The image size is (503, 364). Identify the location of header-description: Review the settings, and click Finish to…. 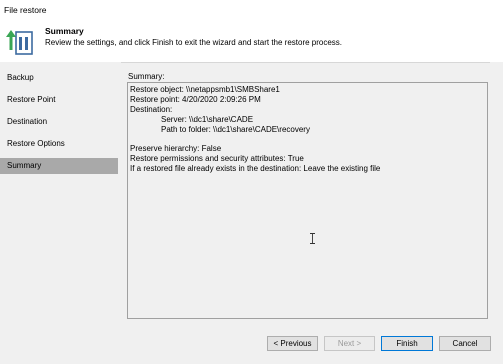
(194, 42).